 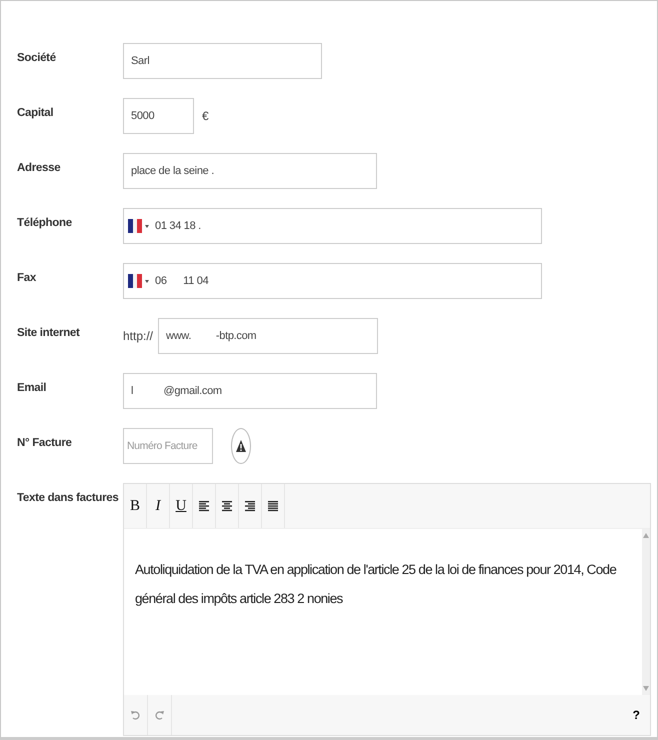 What do you see at coordinates (268, 336) in the screenshot?
I see `url-field: www. -btp.com` at bounding box center [268, 336].